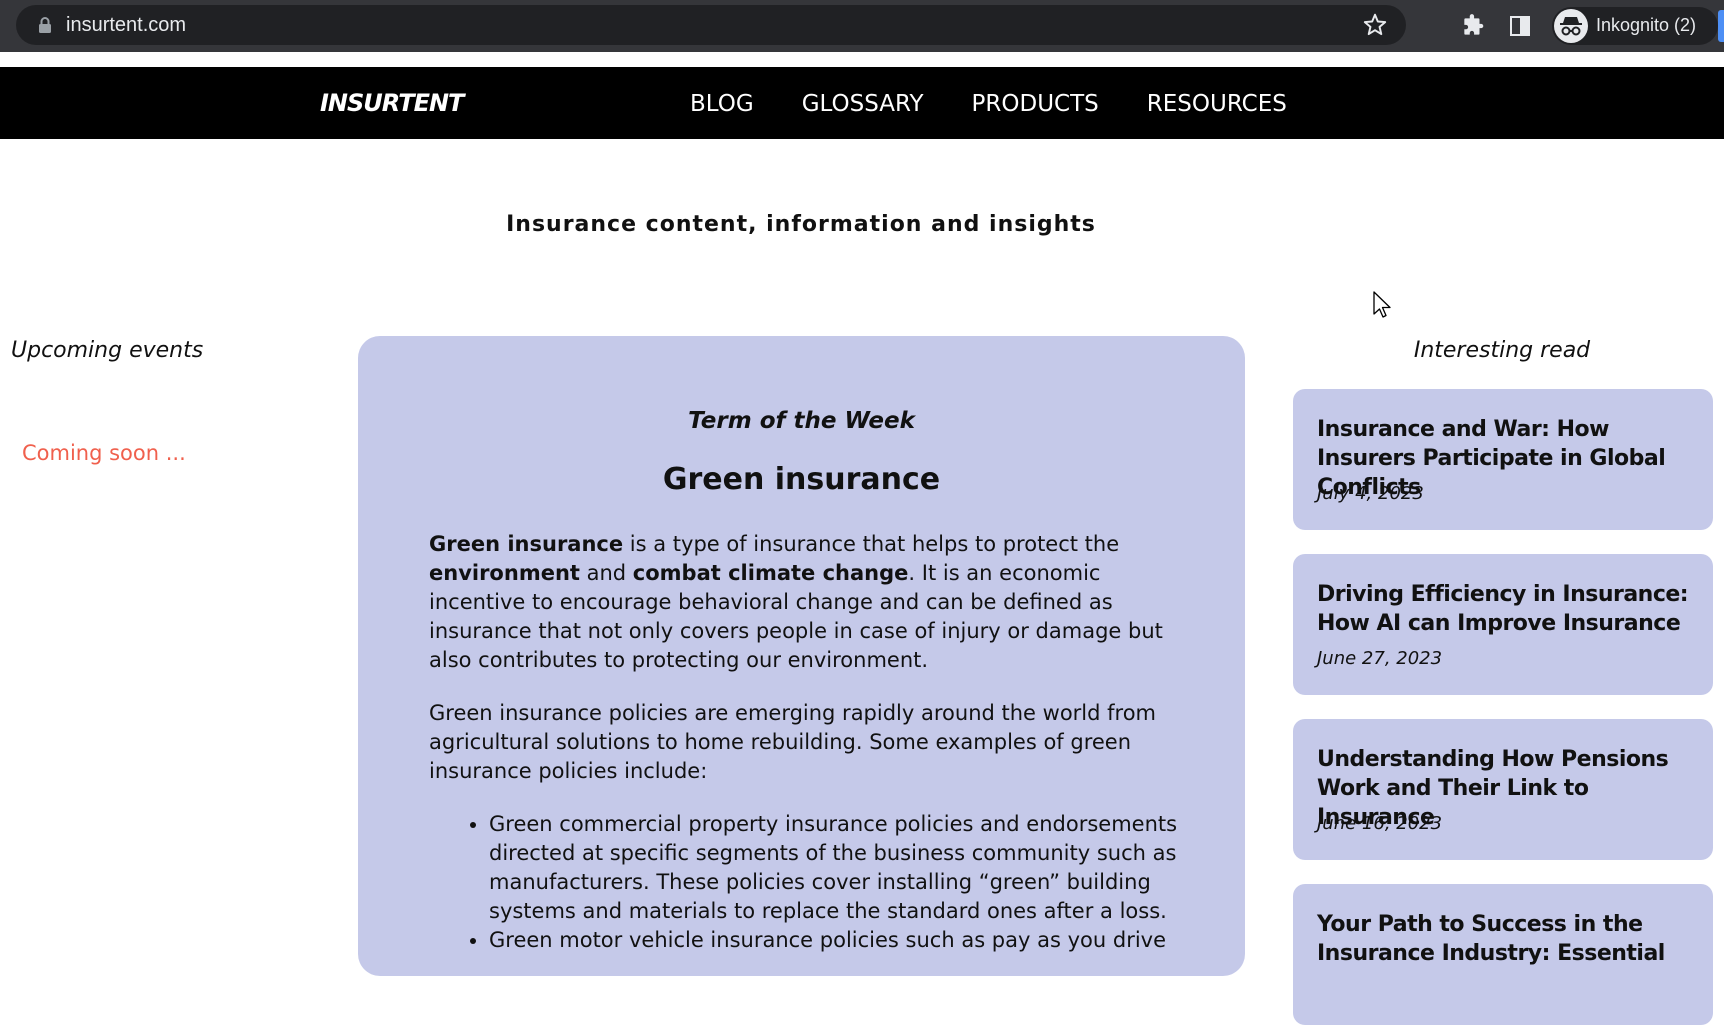 This screenshot has height=1025, width=1724. I want to click on edge-indicator, so click(1721, 26).